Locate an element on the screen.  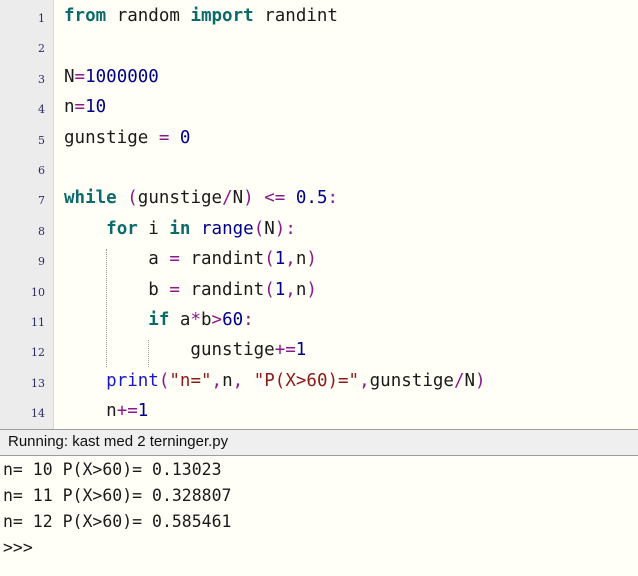
code-token-pl: a is located at coordinates (117, 259).